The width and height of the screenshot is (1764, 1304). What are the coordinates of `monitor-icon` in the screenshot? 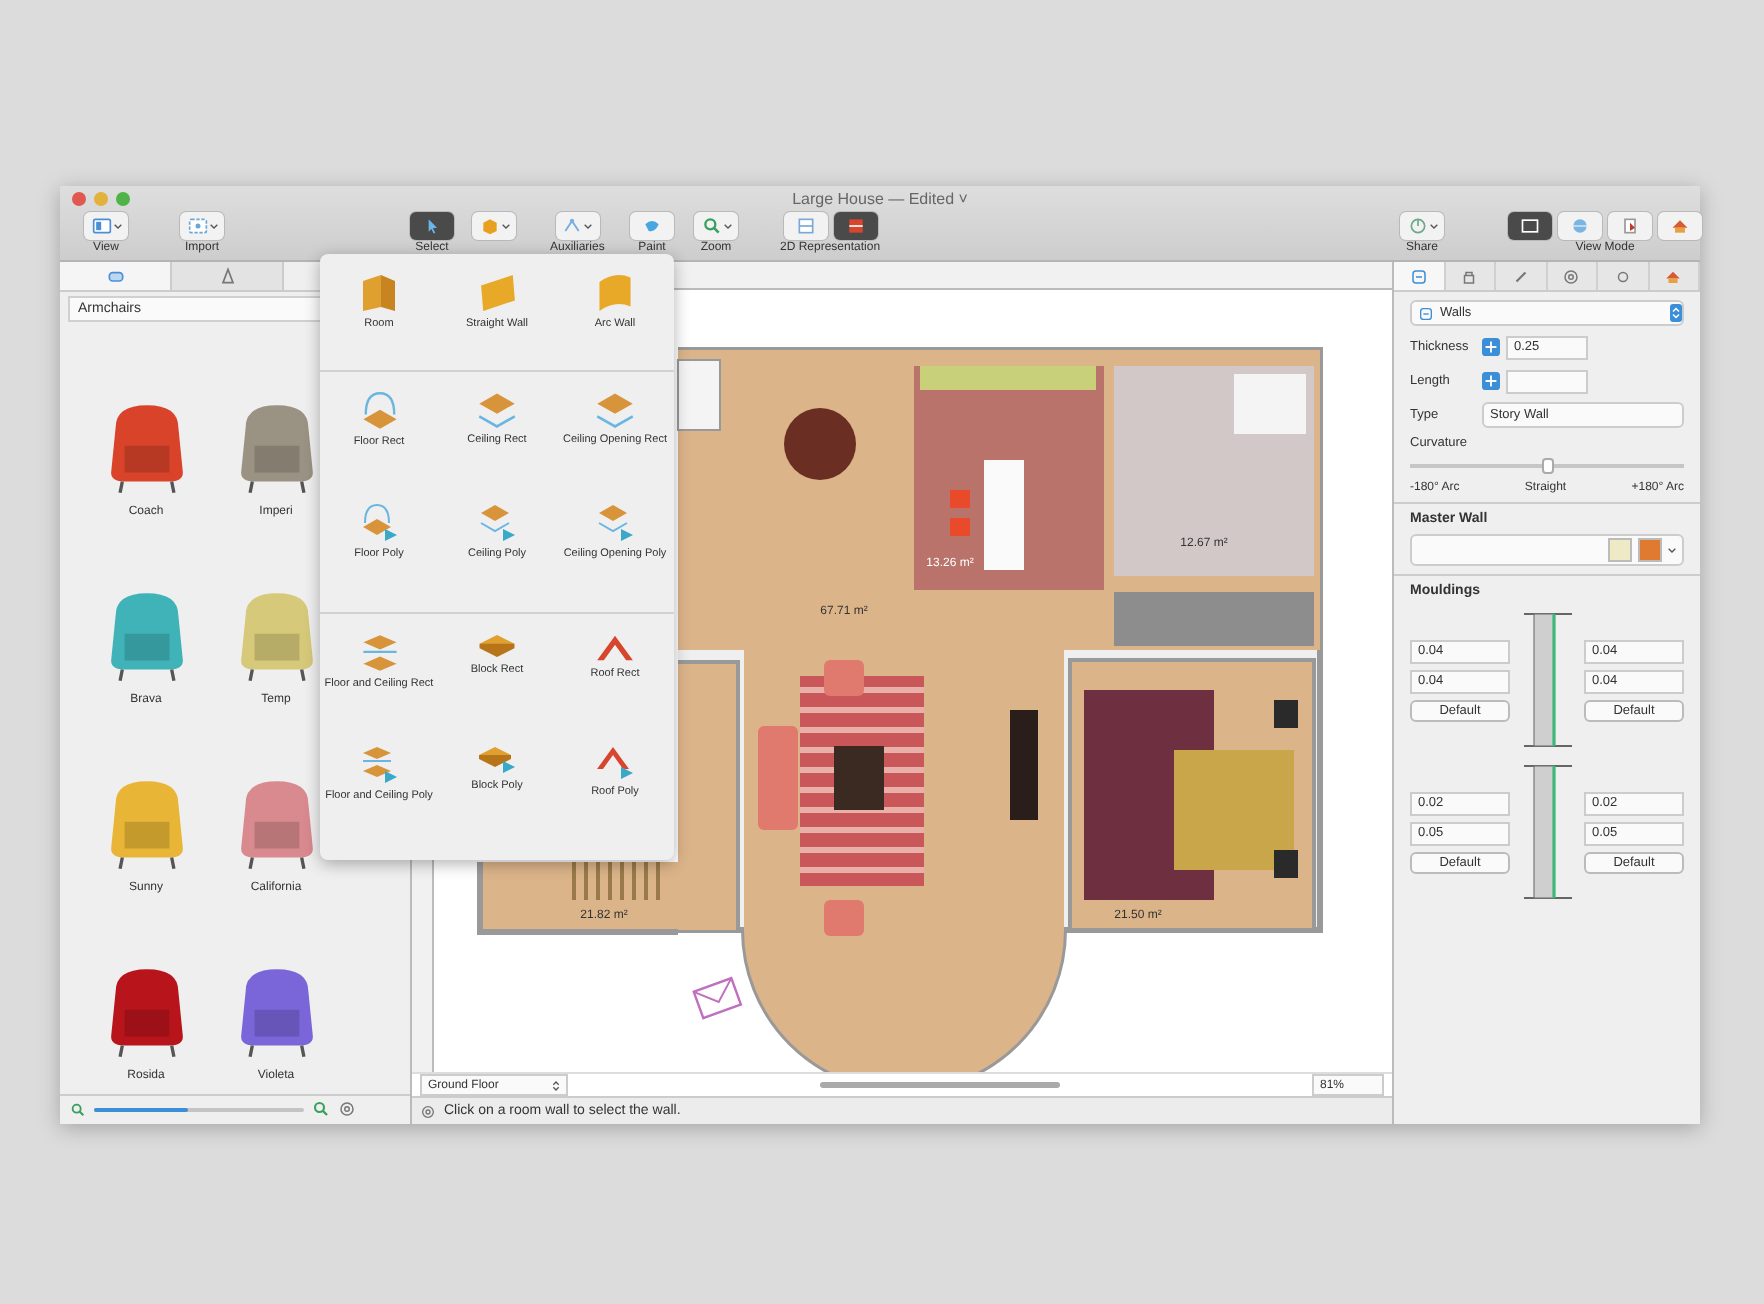 It's located at (1530, 226).